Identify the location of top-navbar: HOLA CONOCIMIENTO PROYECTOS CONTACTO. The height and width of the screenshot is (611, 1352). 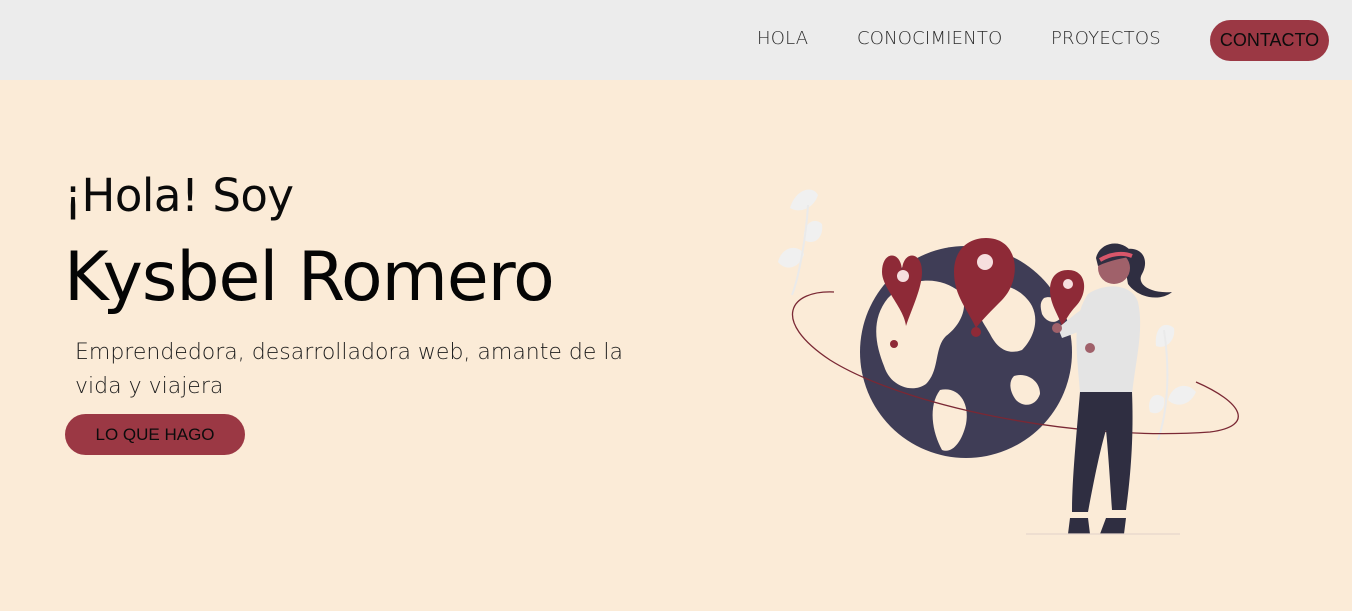
(676, 40).